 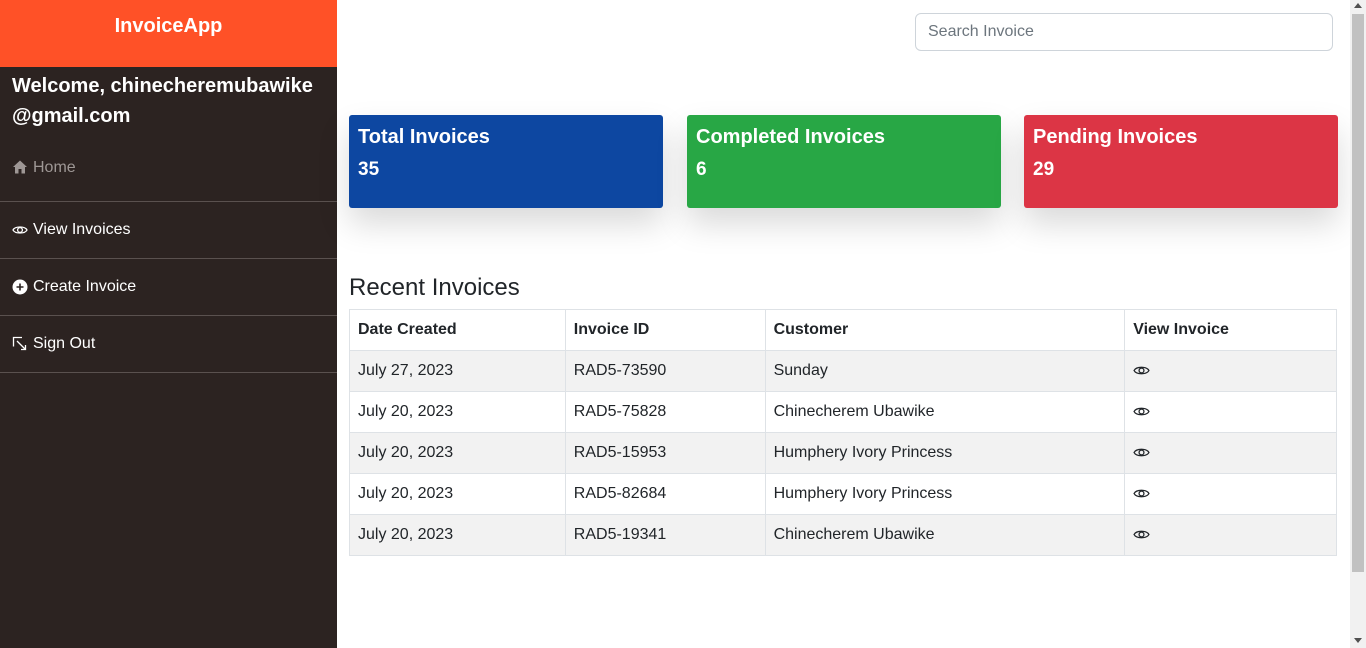 I want to click on card-count: 35, so click(x=369, y=169).